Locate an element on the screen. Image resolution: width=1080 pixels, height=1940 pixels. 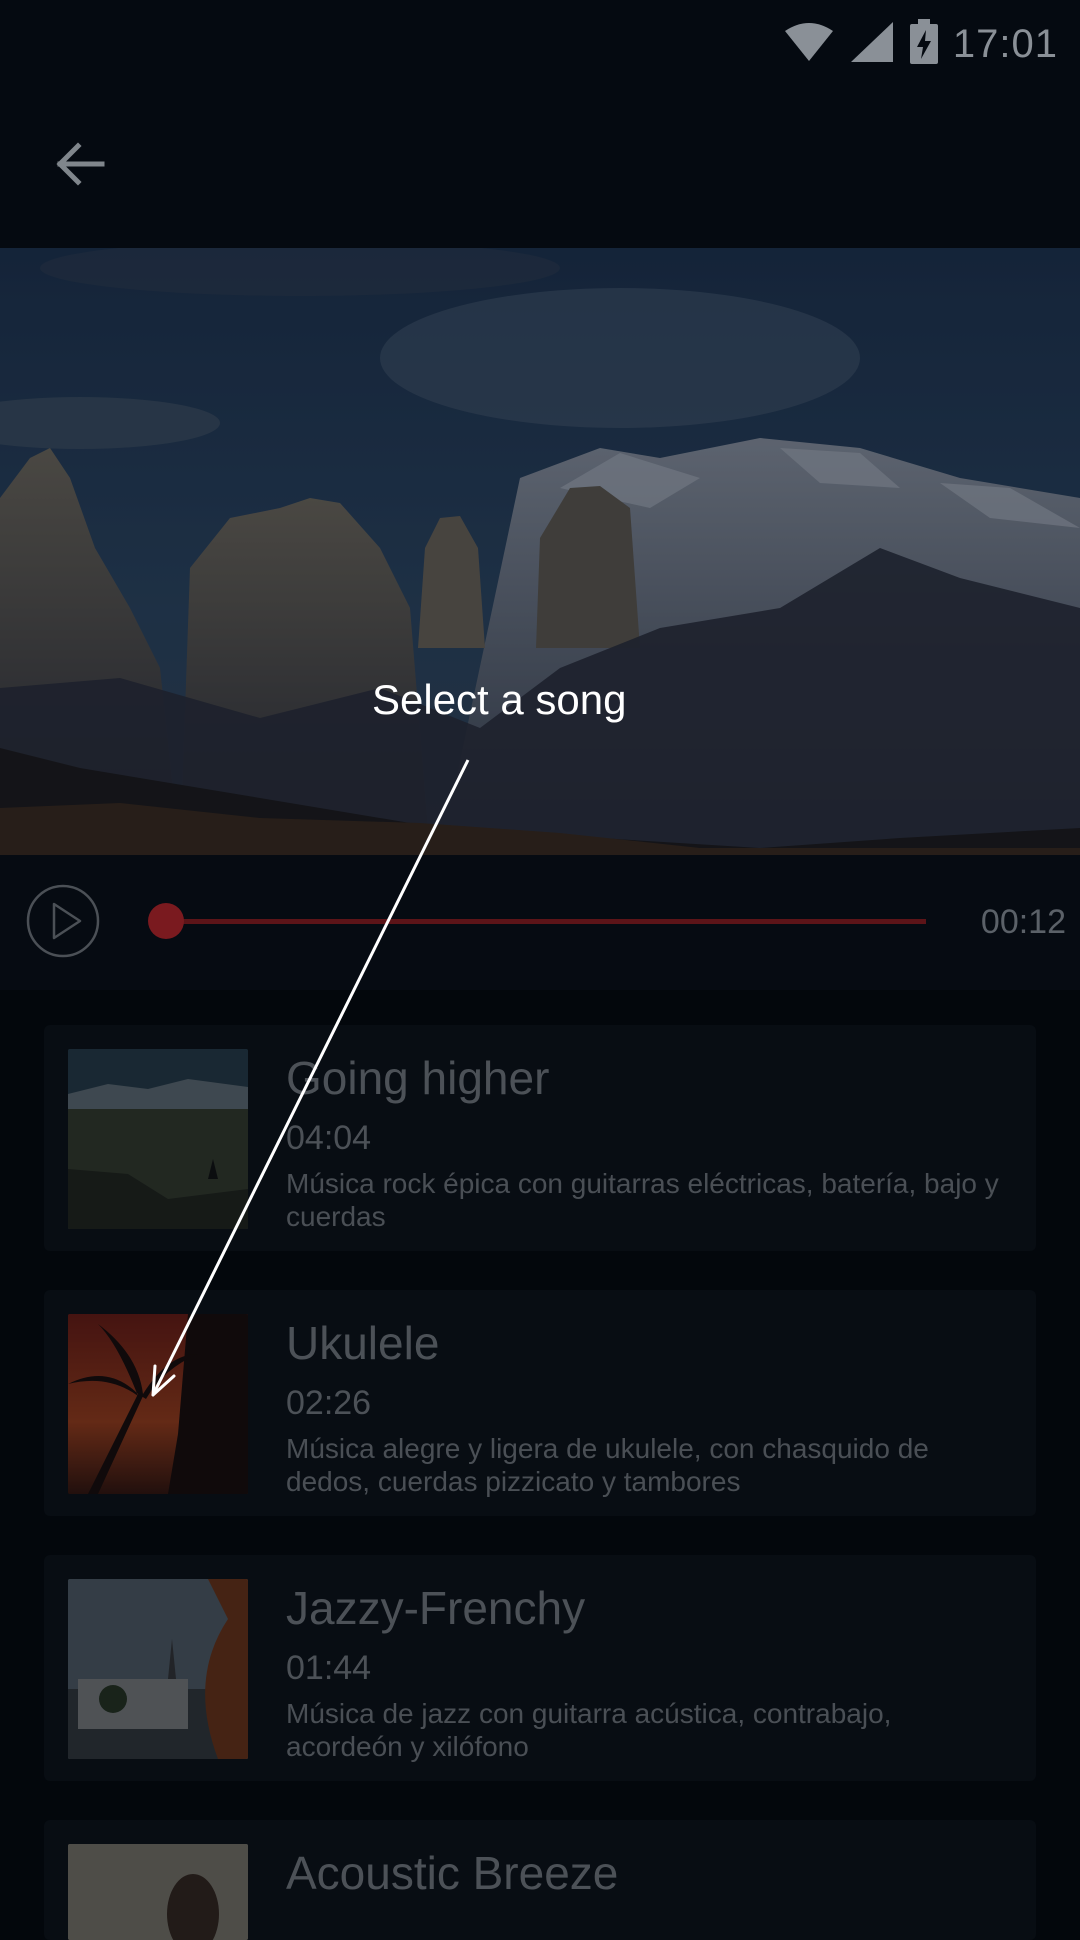
song-duration: 04:04 is located at coordinates (329, 1138).